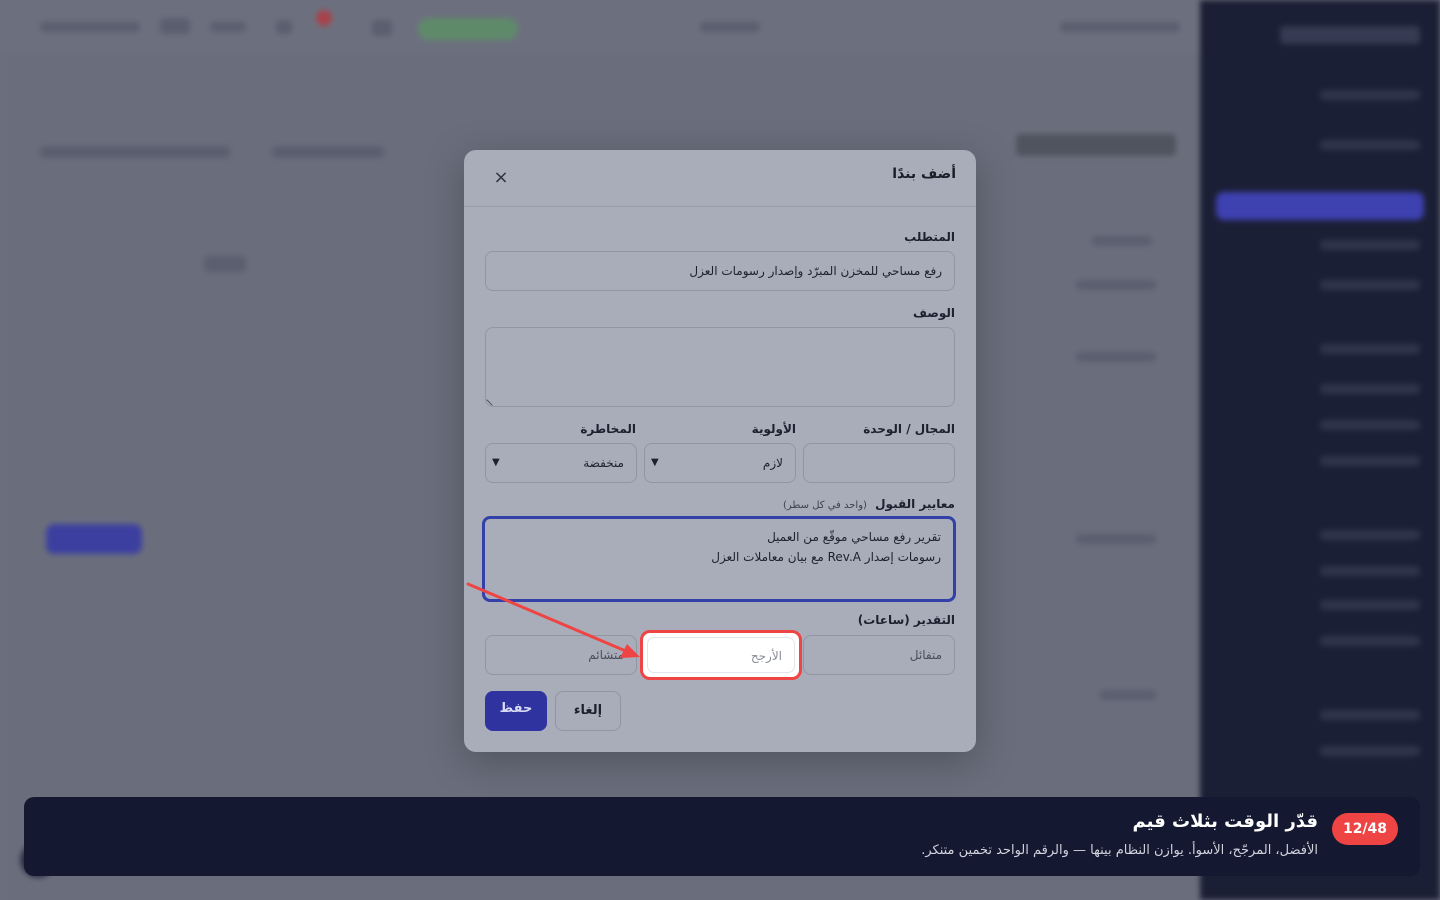  Describe the element at coordinates (909, 429) in the screenshot. I see `domain-label: المجال / الوحدة` at that location.